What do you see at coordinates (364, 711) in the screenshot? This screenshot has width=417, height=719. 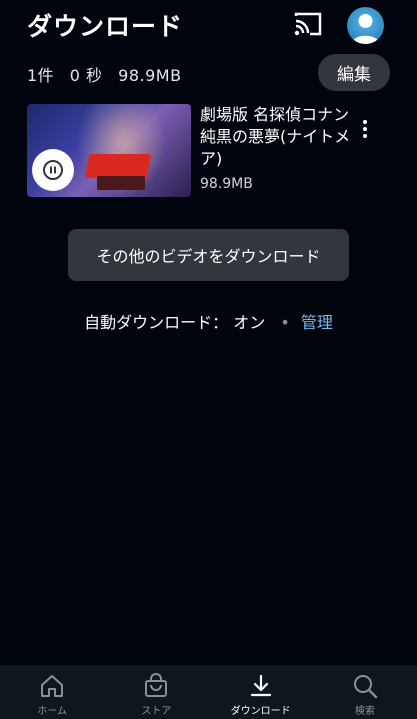 I see `nav-search-label: 検索` at bounding box center [364, 711].